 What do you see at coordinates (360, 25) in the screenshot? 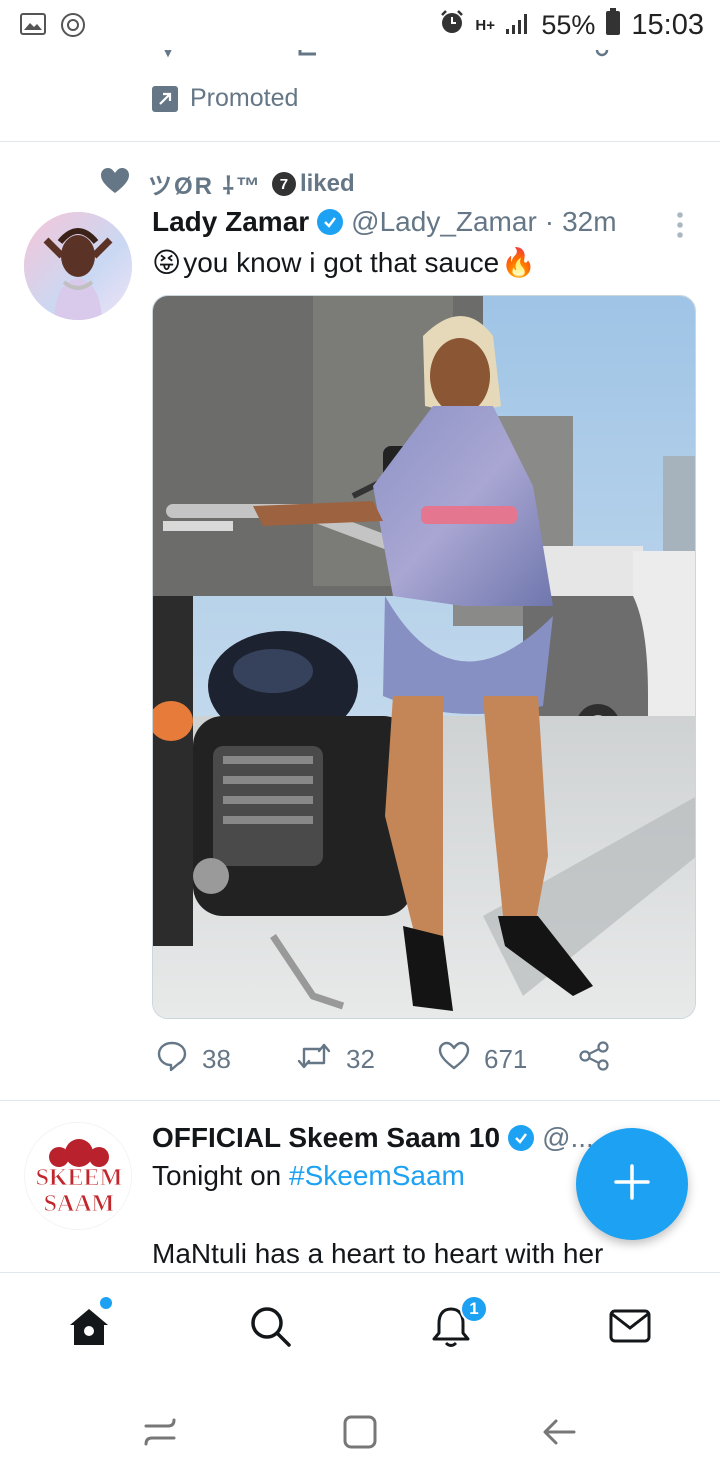
I see `status-bar: H+ 55% 15:03` at bounding box center [360, 25].